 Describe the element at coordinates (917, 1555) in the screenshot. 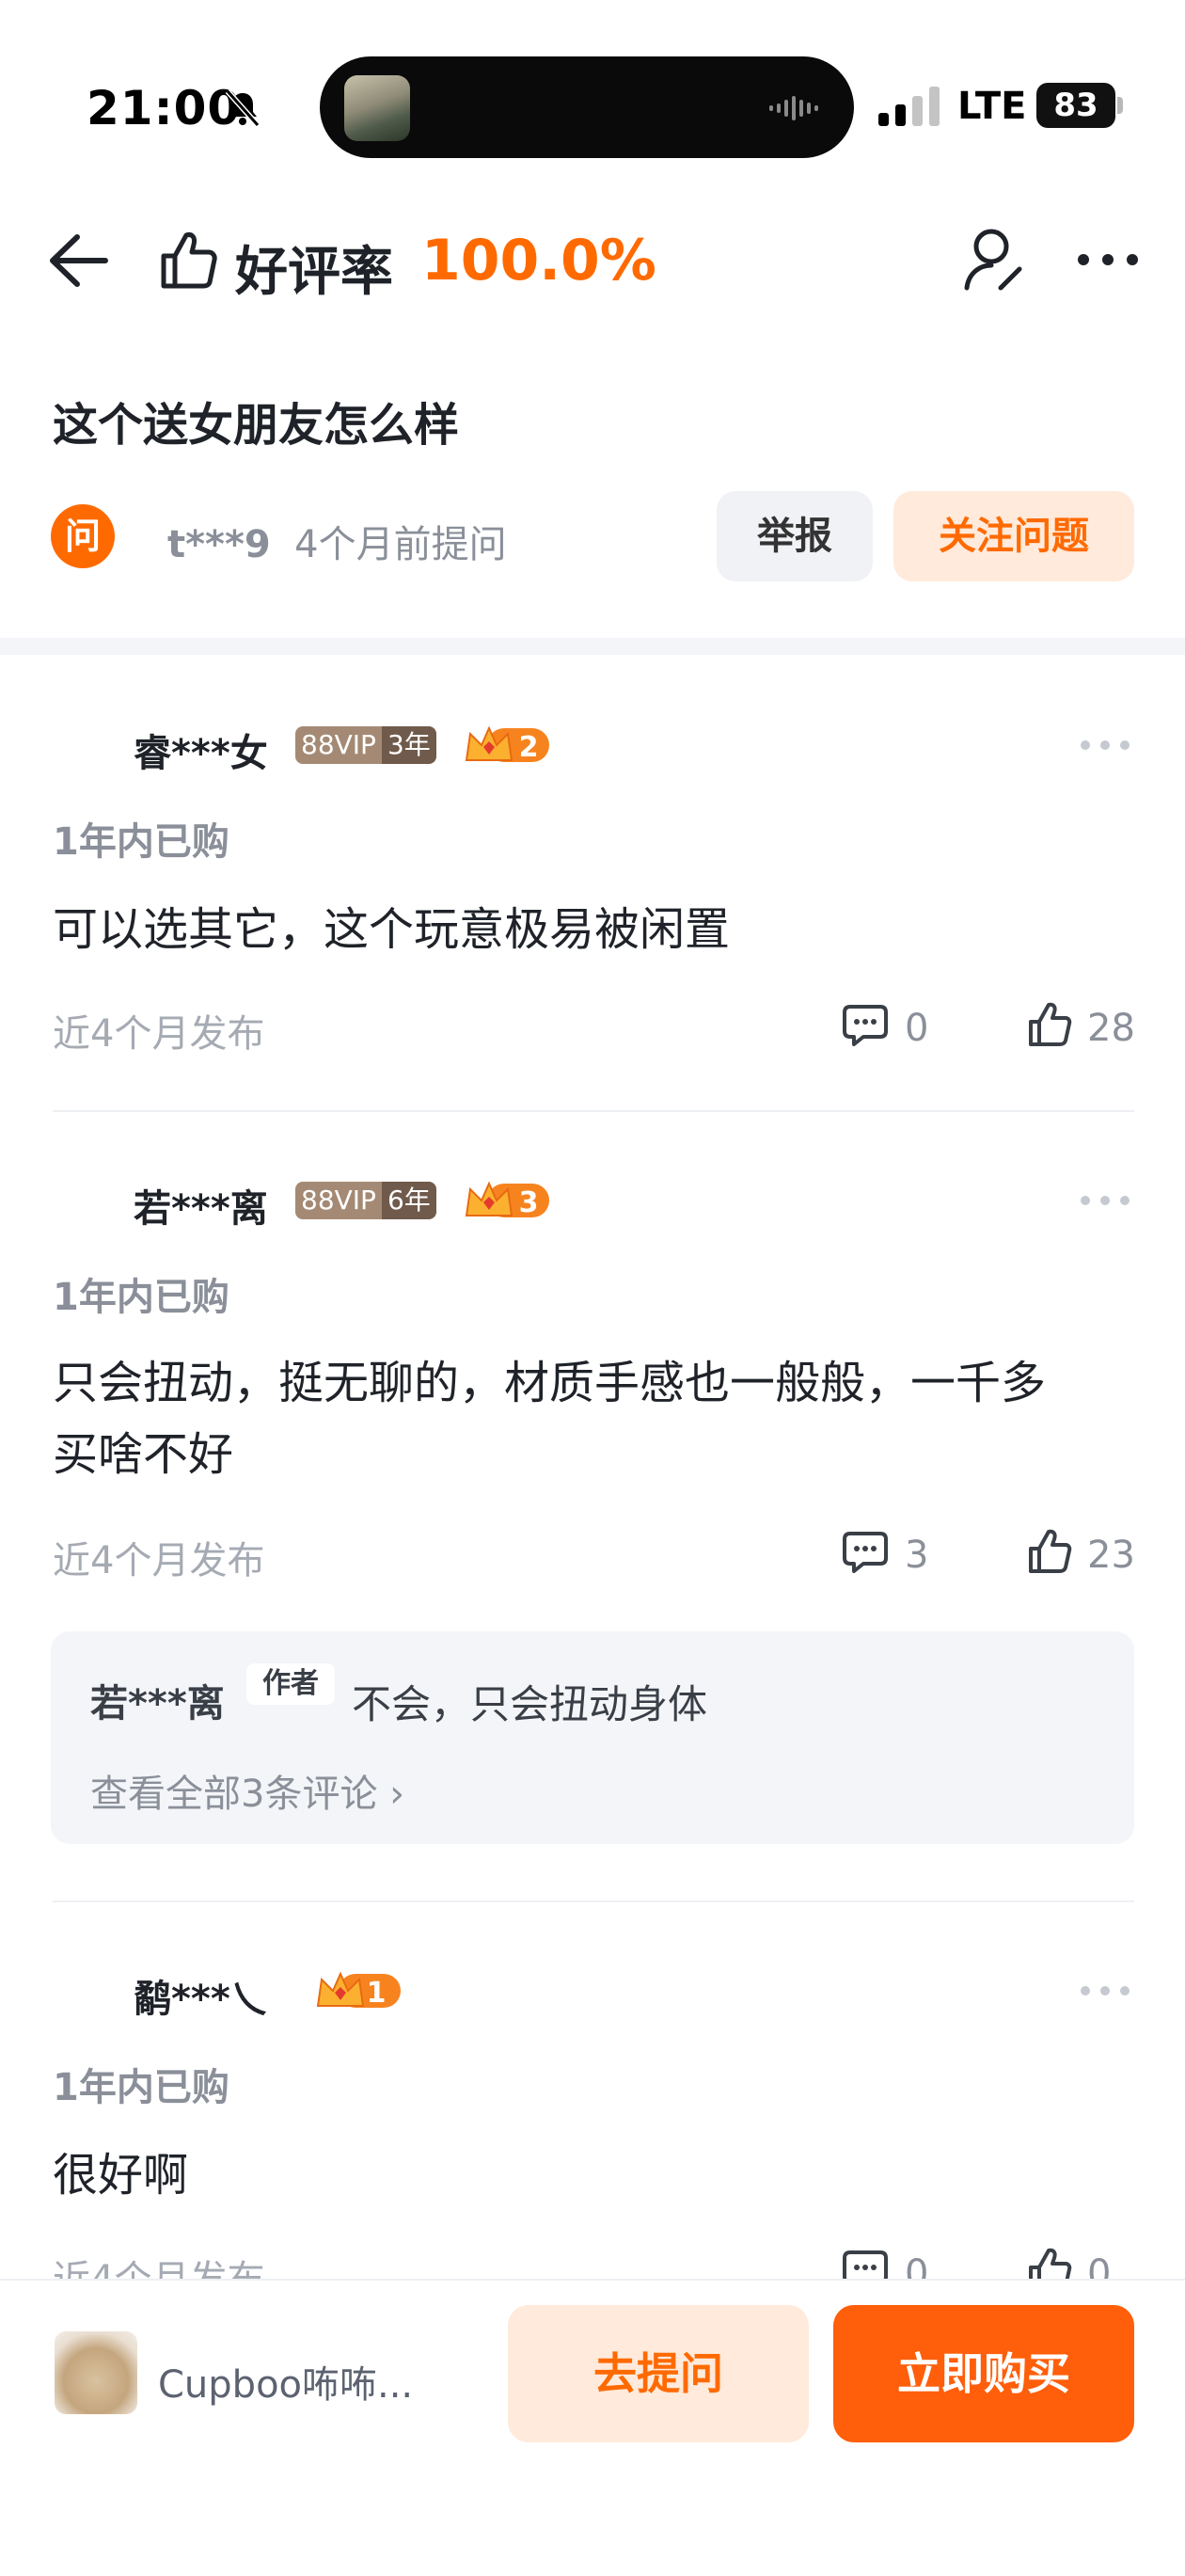

I see `comment-count: 3` at that location.